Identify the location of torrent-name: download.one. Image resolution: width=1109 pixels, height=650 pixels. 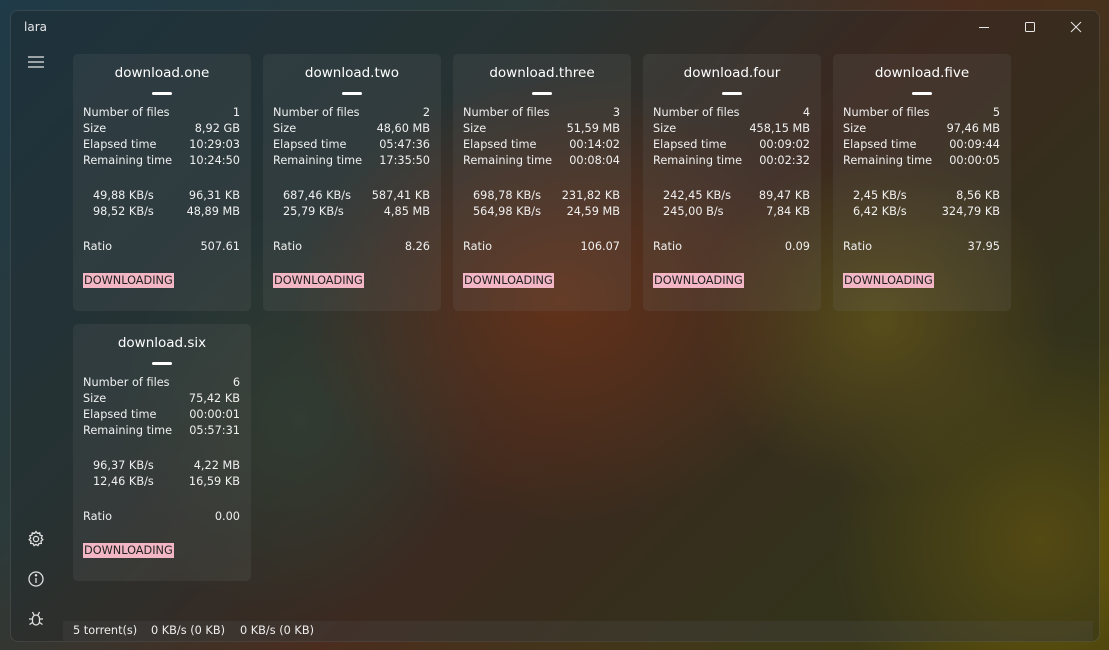
(162, 73).